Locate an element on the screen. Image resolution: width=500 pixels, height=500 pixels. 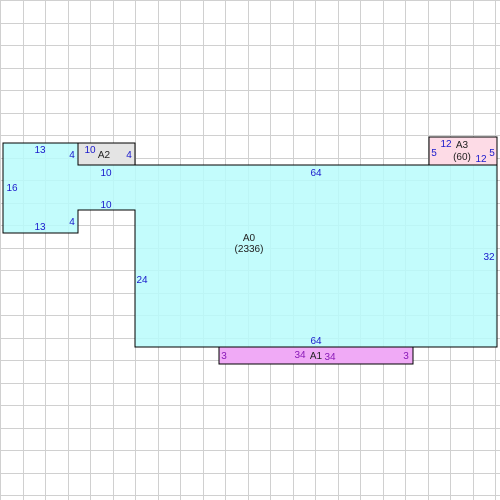
area-a0-value: (2336) is located at coordinates (249, 249).